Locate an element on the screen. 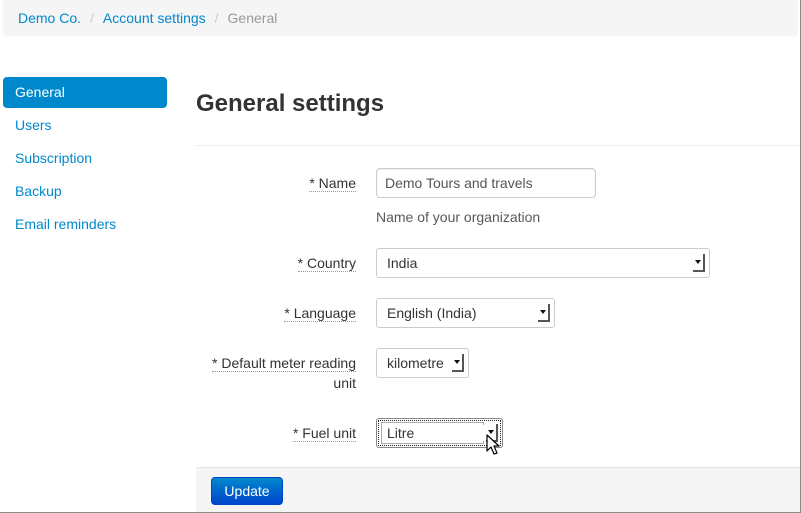 The height and width of the screenshot is (513, 801). name-help-text: Name of your organization is located at coordinates (458, 217).